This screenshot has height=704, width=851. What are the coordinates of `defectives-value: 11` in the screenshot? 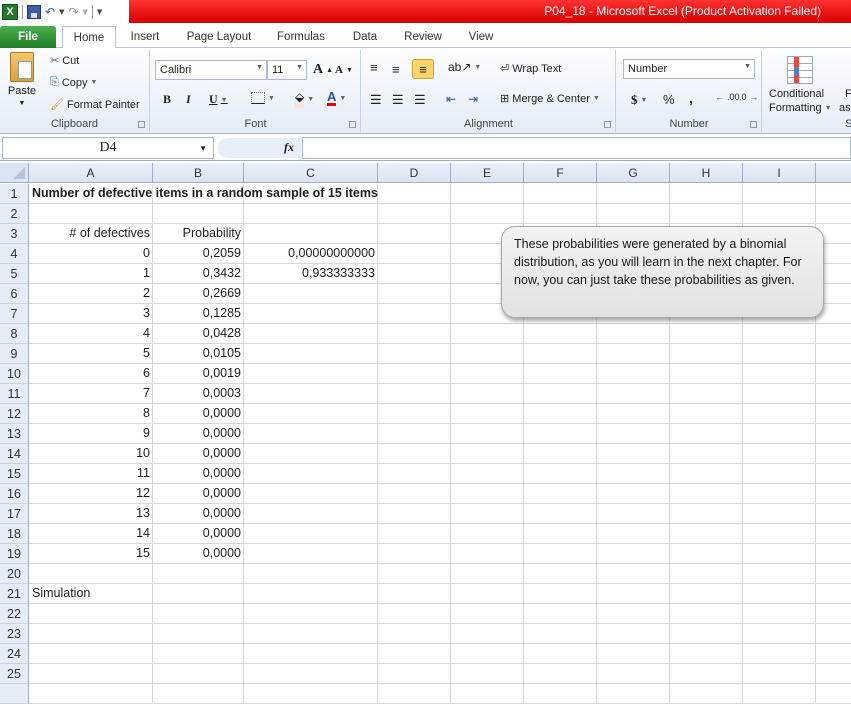 It's located at (91, 474).